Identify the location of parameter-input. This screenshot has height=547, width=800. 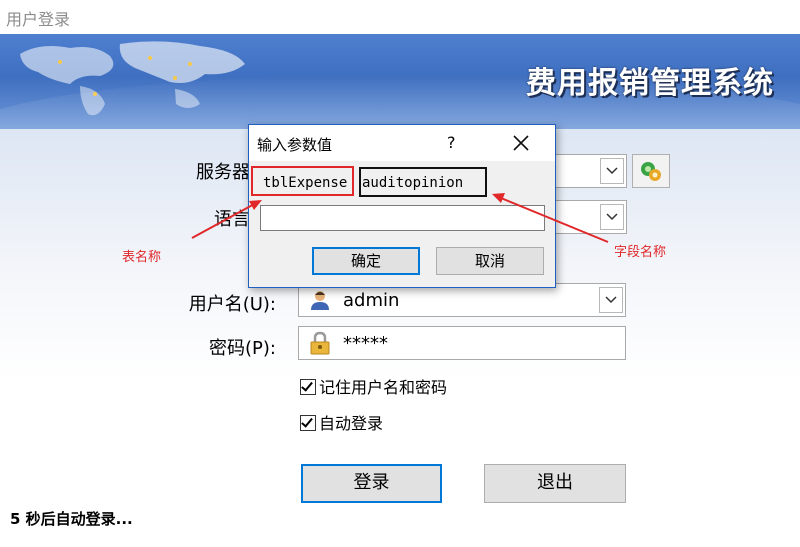
(402, 218).